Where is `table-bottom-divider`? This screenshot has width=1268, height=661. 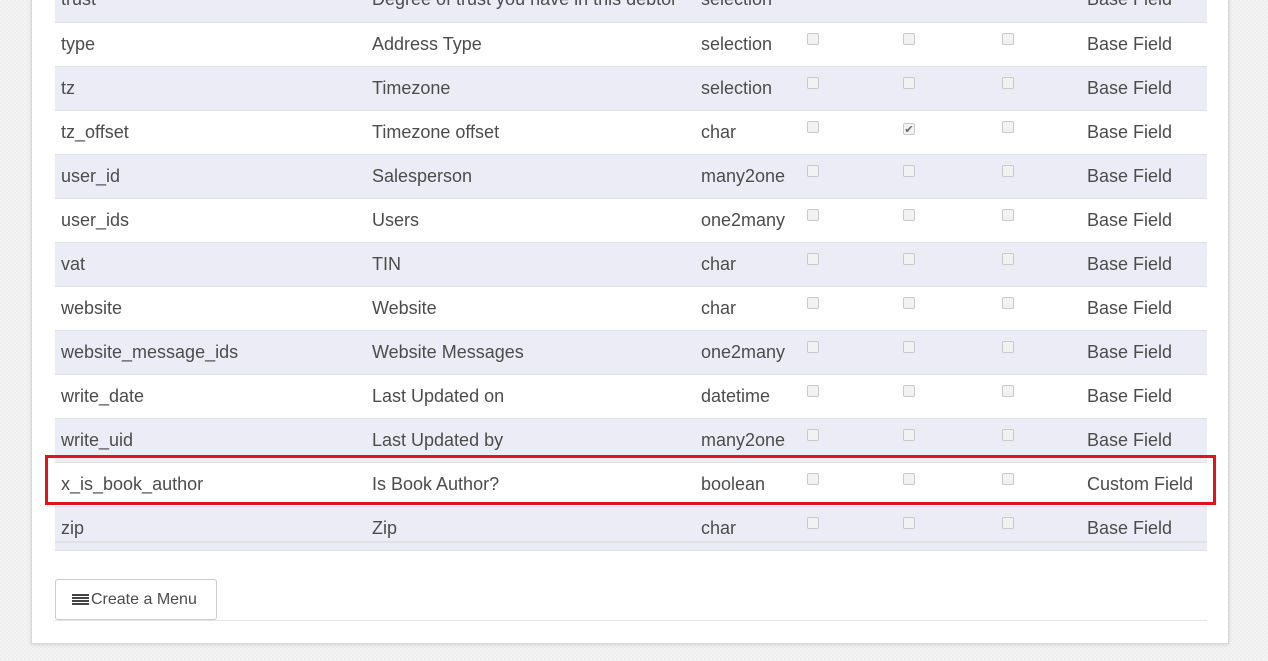
table-bottom-divider is located at coordinates (631, 550).